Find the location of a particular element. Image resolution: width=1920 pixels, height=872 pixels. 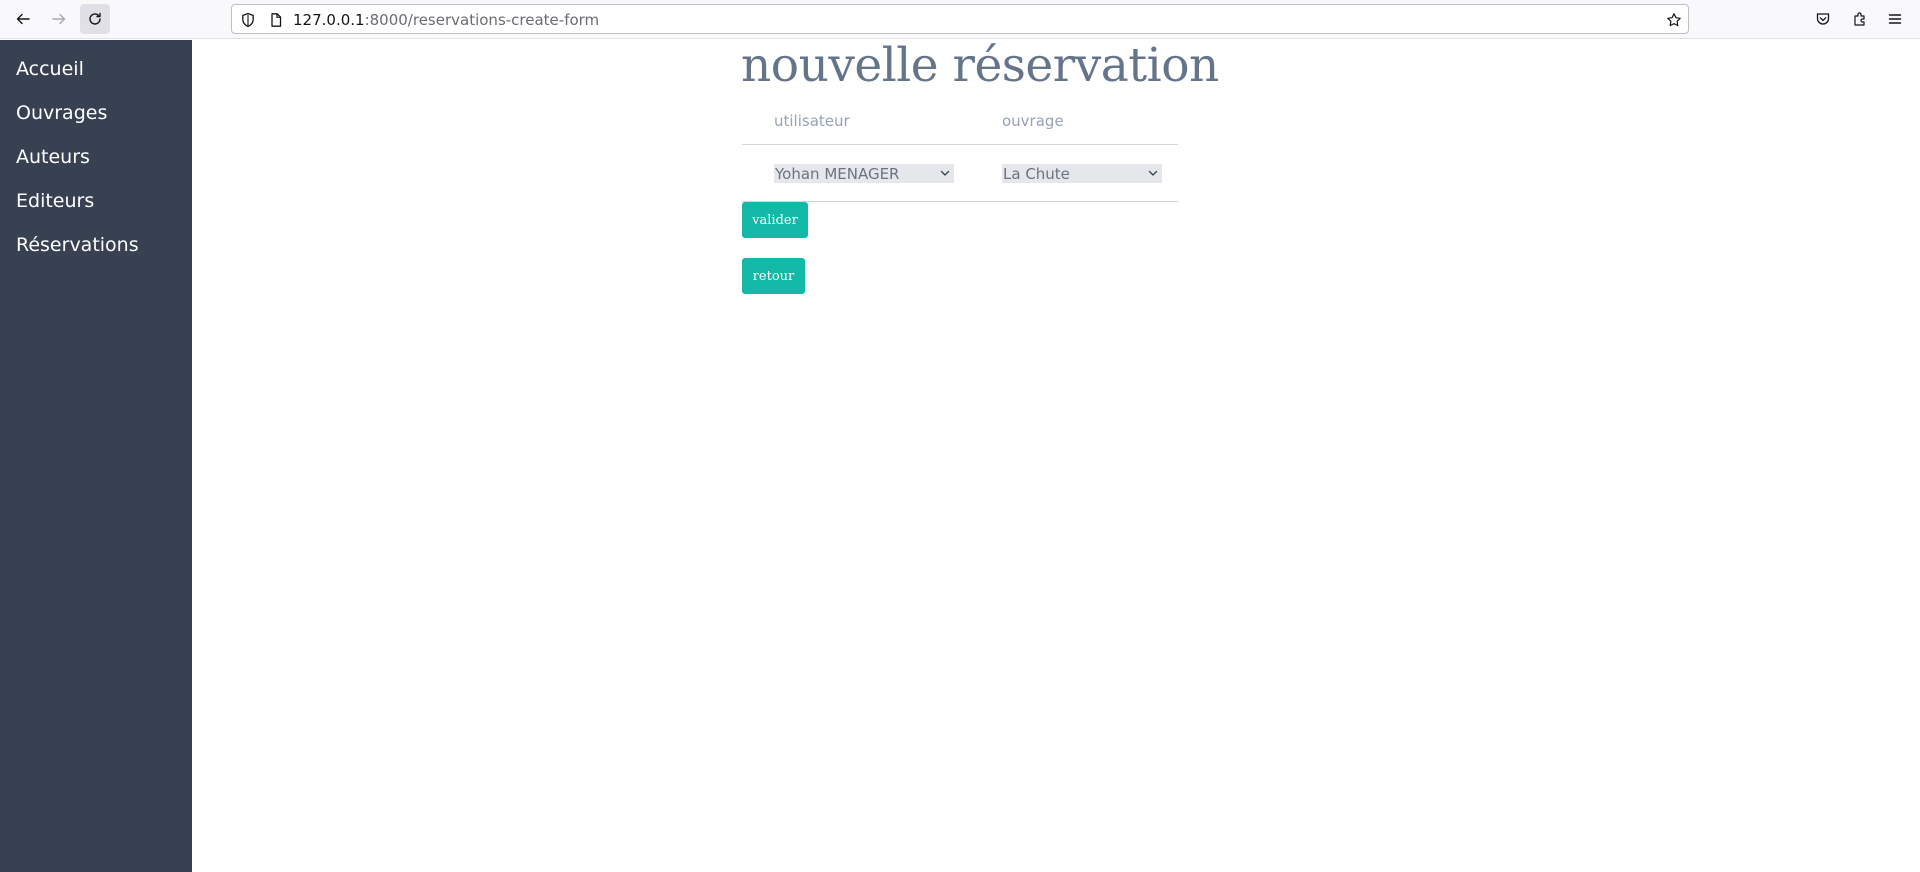

table-header-divider is located at coordinates (960, 144).